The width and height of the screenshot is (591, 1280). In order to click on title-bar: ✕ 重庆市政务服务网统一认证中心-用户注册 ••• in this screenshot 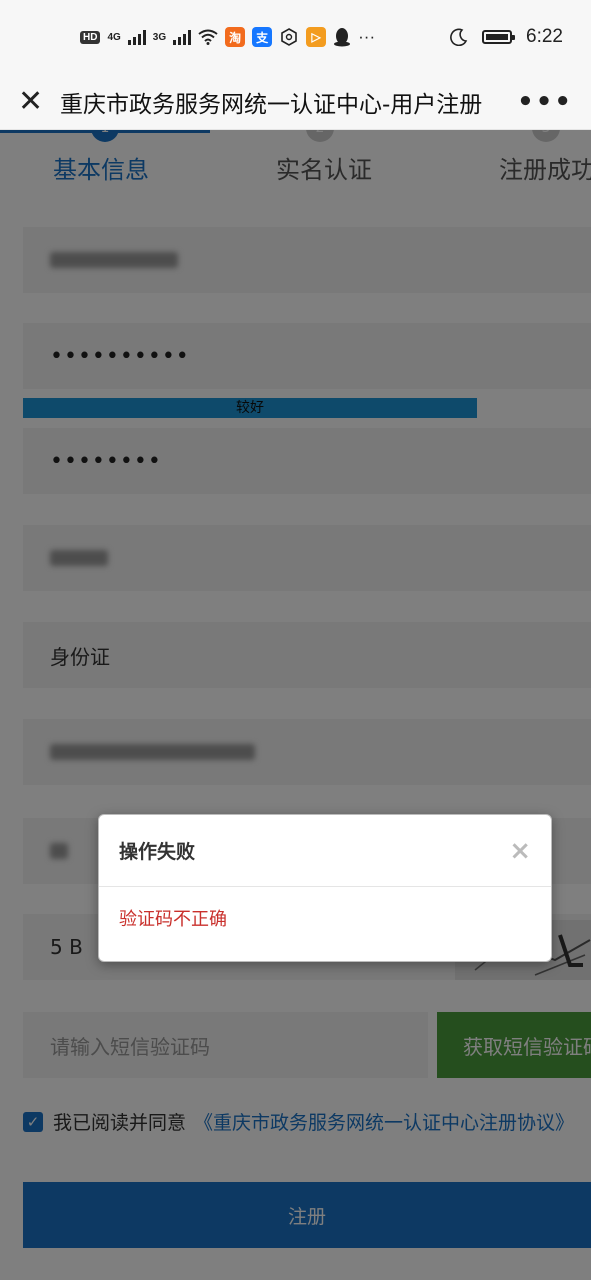, I will do `click(295, 102)`.